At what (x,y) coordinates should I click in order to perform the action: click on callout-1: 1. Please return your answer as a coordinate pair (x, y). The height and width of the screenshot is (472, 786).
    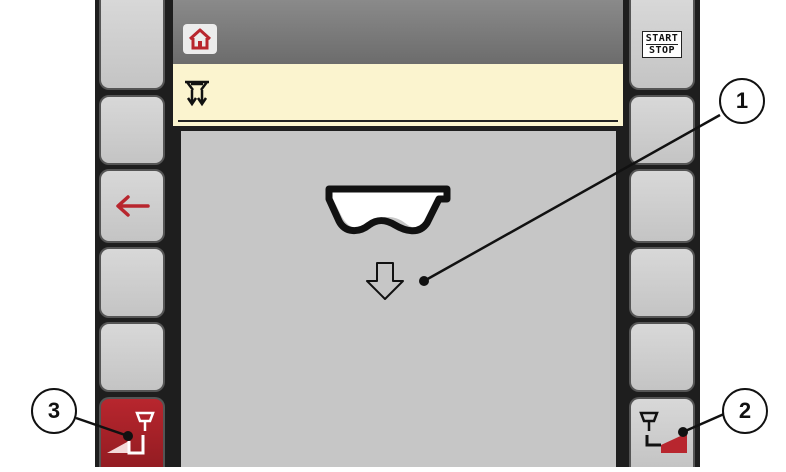
    Looking at the image, I should click on (742, 101).